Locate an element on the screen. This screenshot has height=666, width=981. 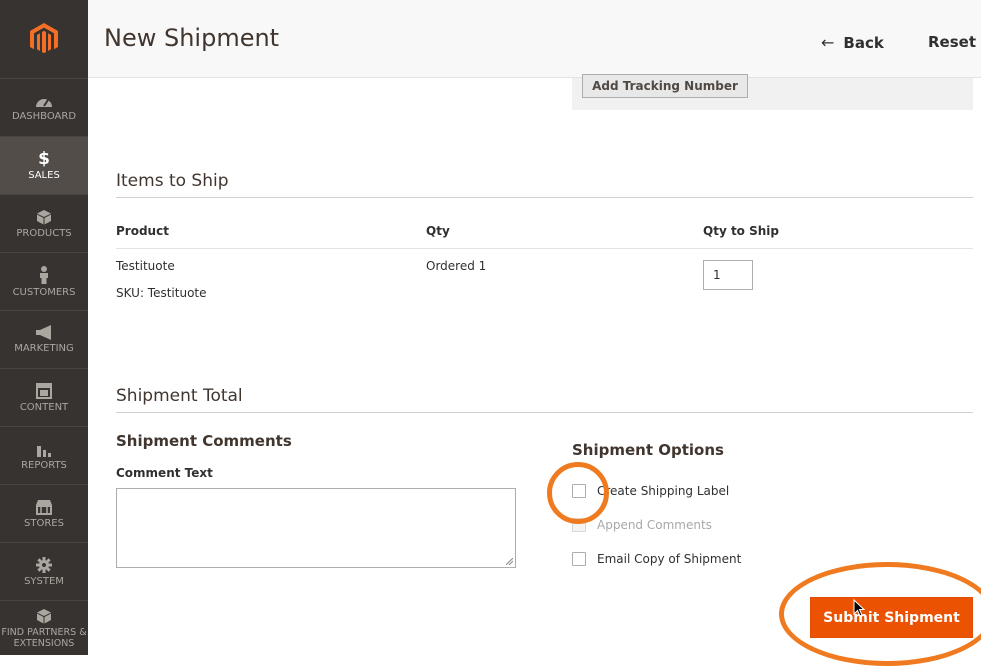
sidebar-item-customers: CUSTOMERS is located at coordinates (44, 282).